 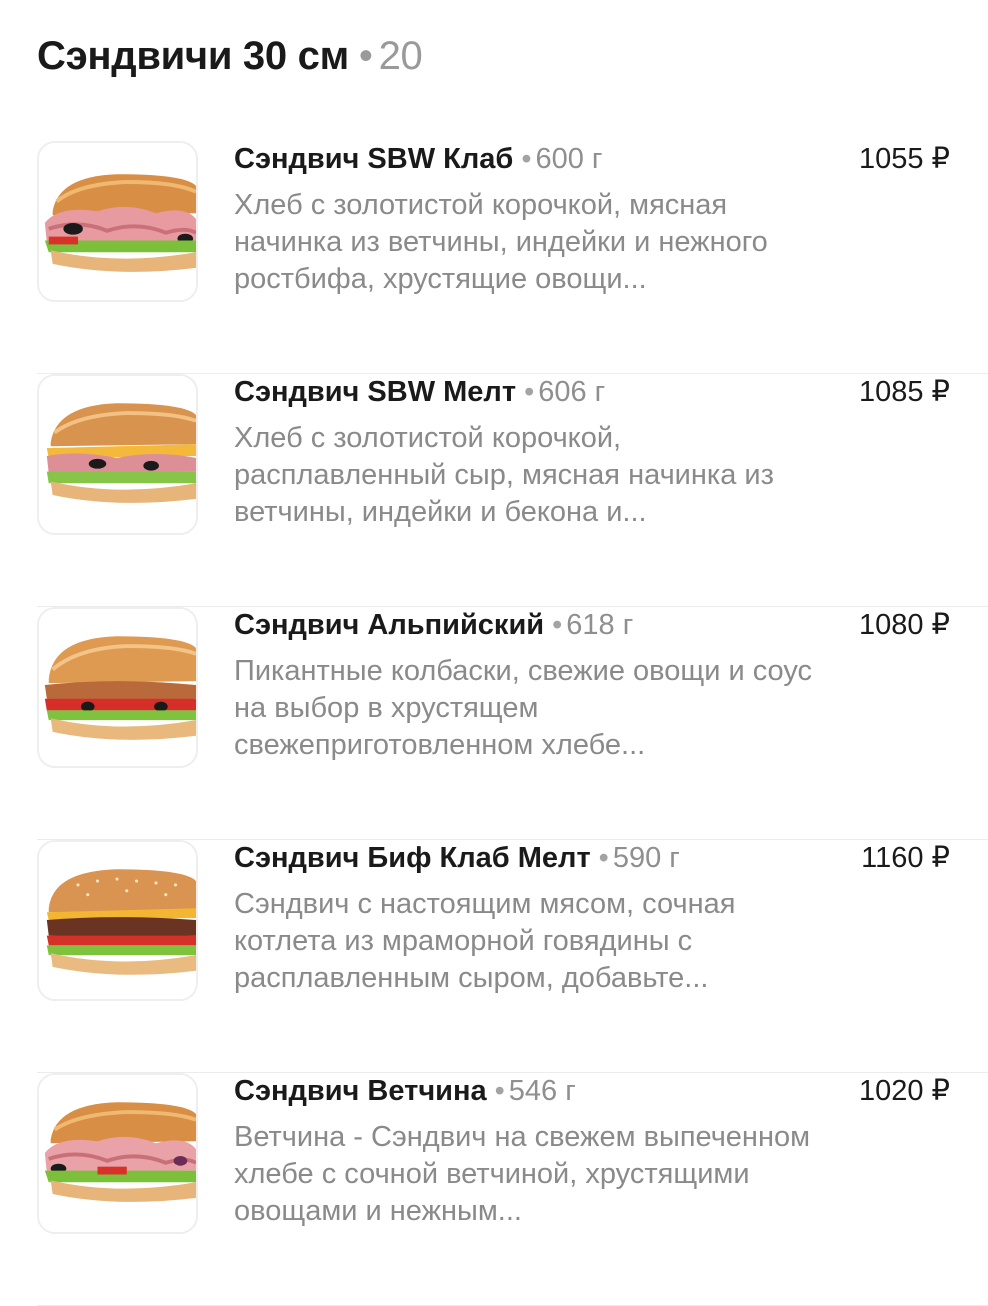 I want to click on item-title-row: Сэндвич SBW Мелт • 606 г, so click(x=419, y=392).